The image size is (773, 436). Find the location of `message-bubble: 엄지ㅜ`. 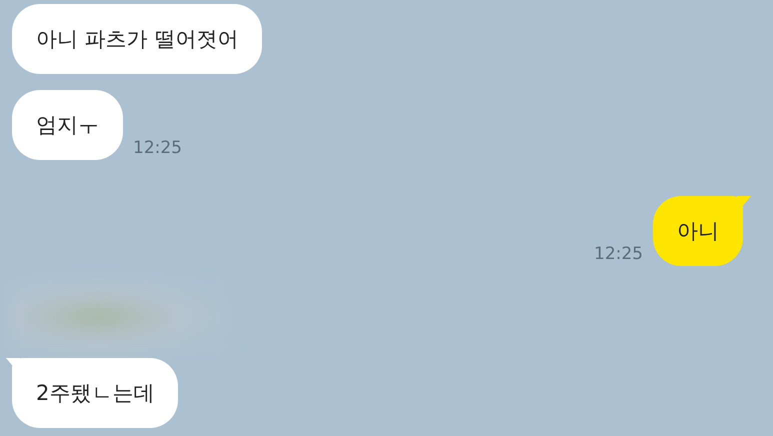

message-bubble: 엄지ㅜ is located at coordinates (67, 125).